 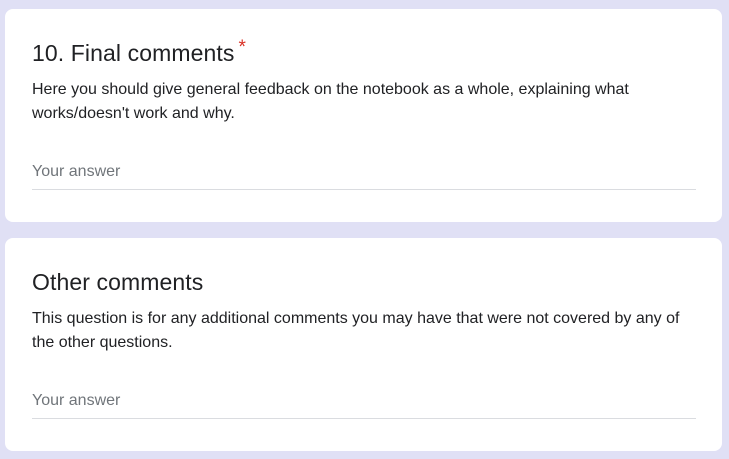 I want to click on question-title-text: 10. Final comments, so click(x=133, y=53).